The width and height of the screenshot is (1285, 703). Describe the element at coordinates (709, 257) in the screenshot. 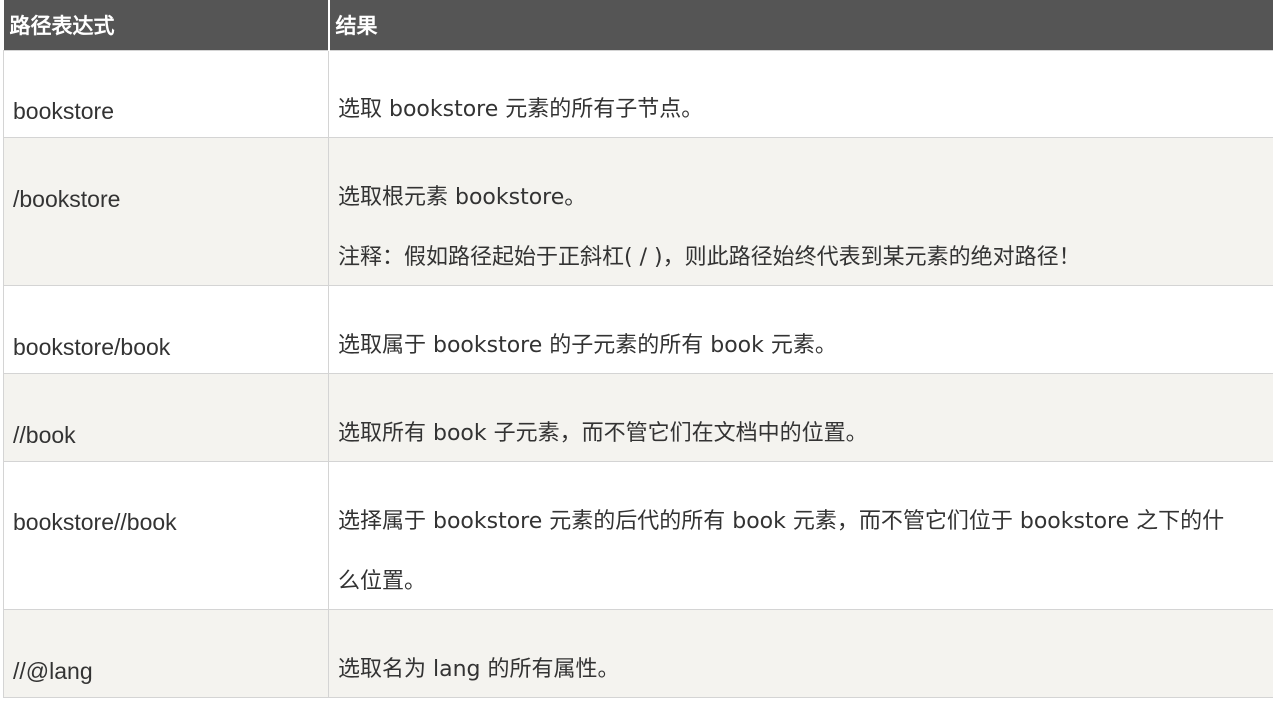

I see `result-note: 注释：假如路径起始于正斜杠( / )，则此路径始终代表到某元素的绝对路径！` at that location.